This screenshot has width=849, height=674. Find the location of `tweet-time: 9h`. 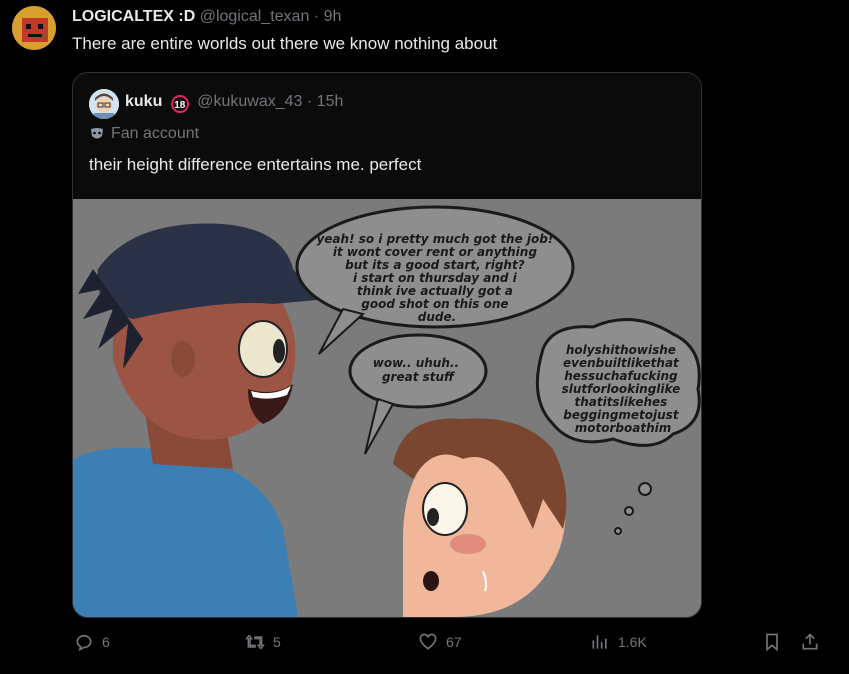

tweet-time: 9h is located at coordinates (333, 16).